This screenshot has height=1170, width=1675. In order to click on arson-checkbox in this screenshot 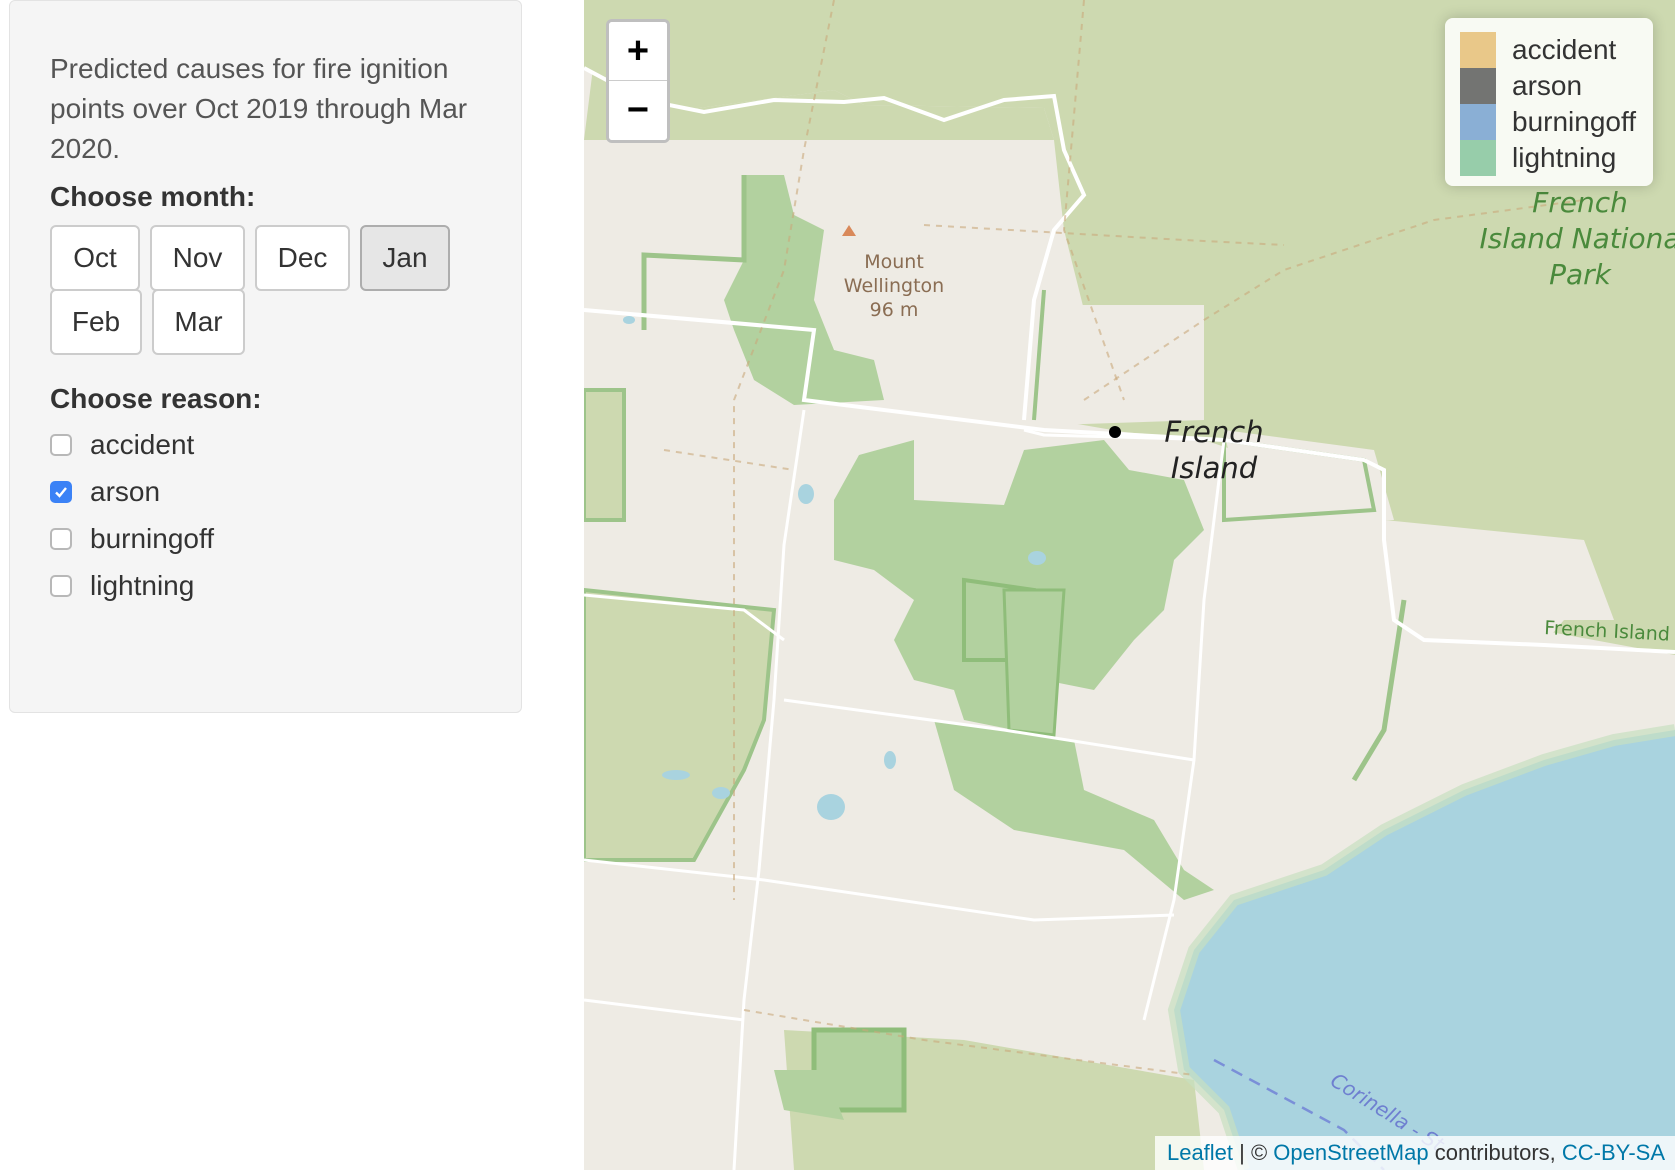, I will do `click(61, 492)`.